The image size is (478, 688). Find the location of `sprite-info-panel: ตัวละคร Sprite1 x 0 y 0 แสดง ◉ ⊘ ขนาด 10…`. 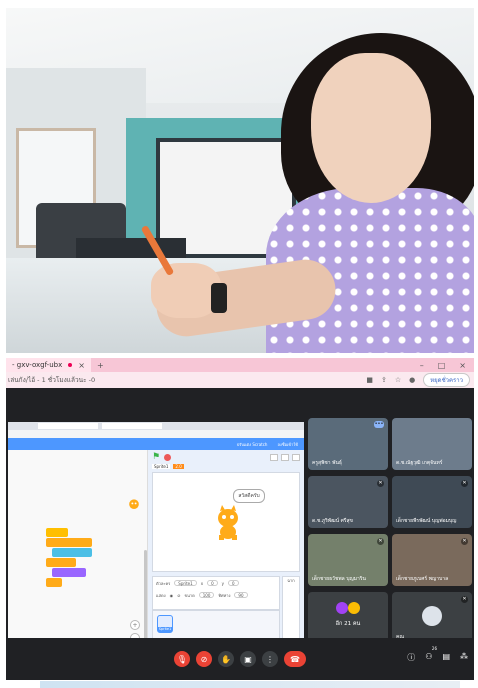

sprite-info-panel: ตัวละคร Sprite1 x 0 y 0 แสดง ◉ ⊘ ขนาด 10… is located at coordinates (216, 593).